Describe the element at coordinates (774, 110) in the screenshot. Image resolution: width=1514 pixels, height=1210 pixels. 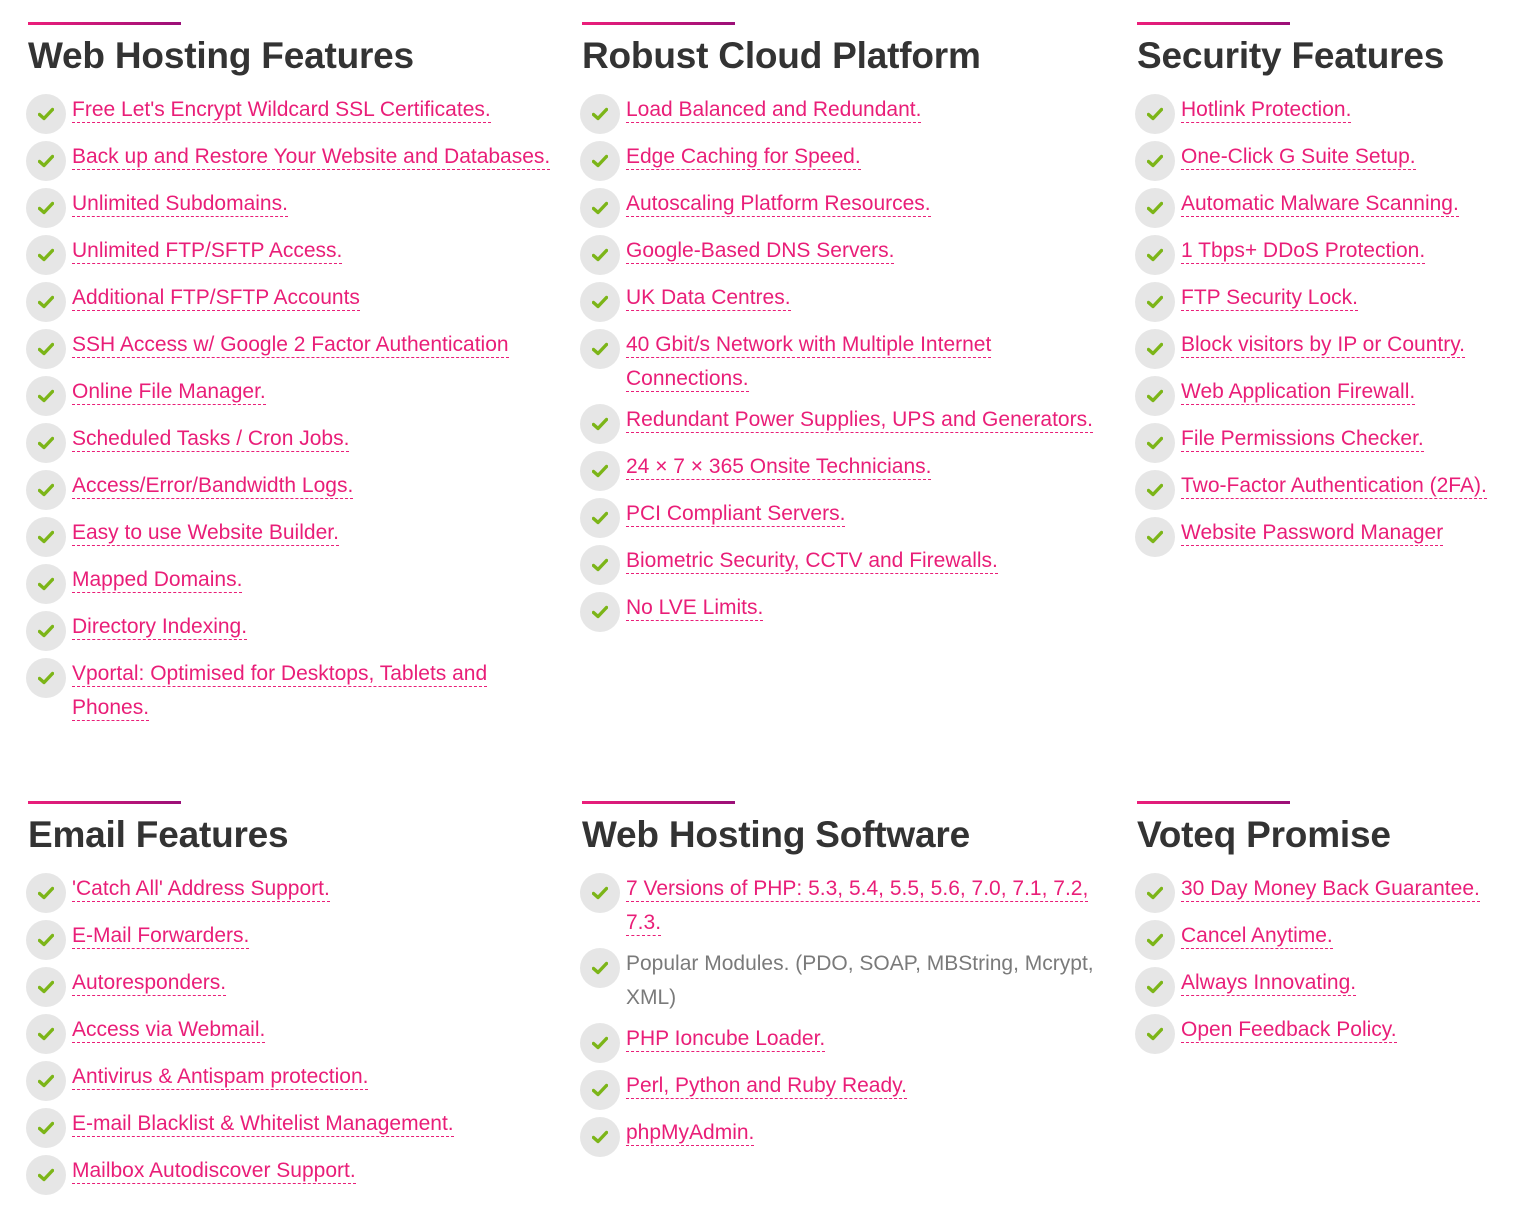
I see `feature-link: Load Balanced and Redundant.` at that location.